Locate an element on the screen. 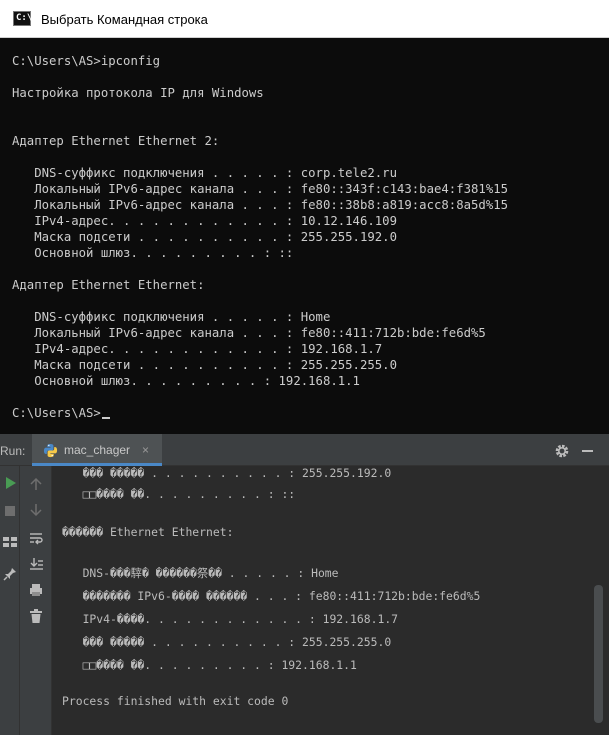 Image resolution: width=609 pixels, height=735 pixels. console-line: Адаптер Ethernet Ethernet: is located at coordinates (108, 285).